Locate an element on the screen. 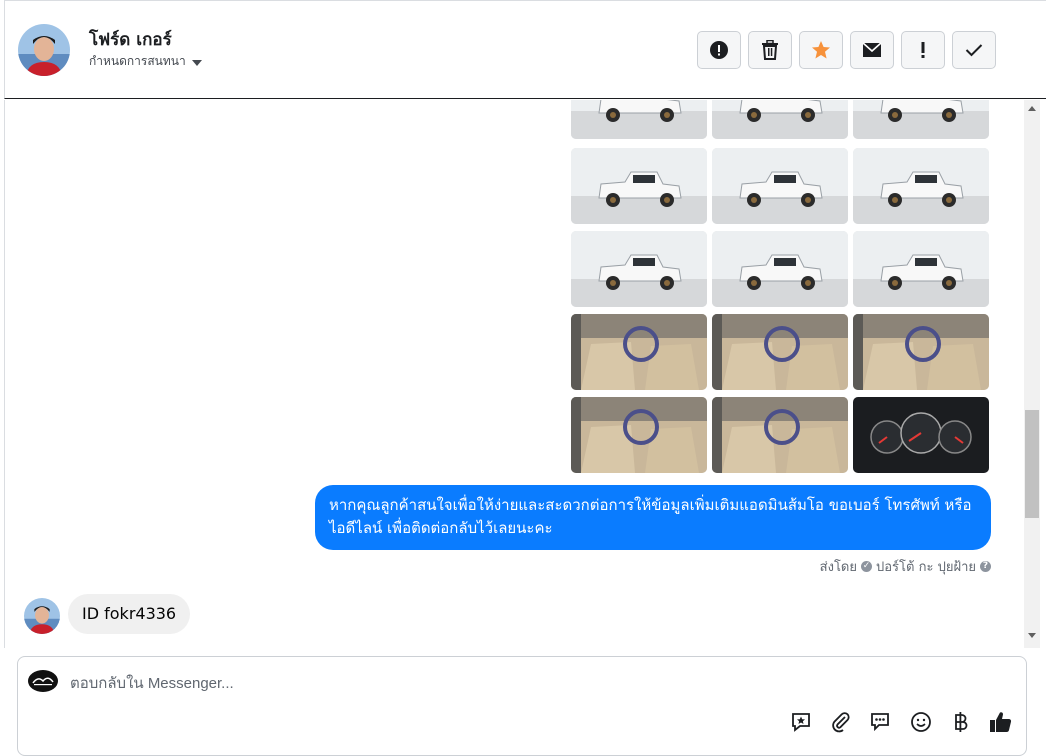  page-logo-icon is located at coordinates (43, 681).